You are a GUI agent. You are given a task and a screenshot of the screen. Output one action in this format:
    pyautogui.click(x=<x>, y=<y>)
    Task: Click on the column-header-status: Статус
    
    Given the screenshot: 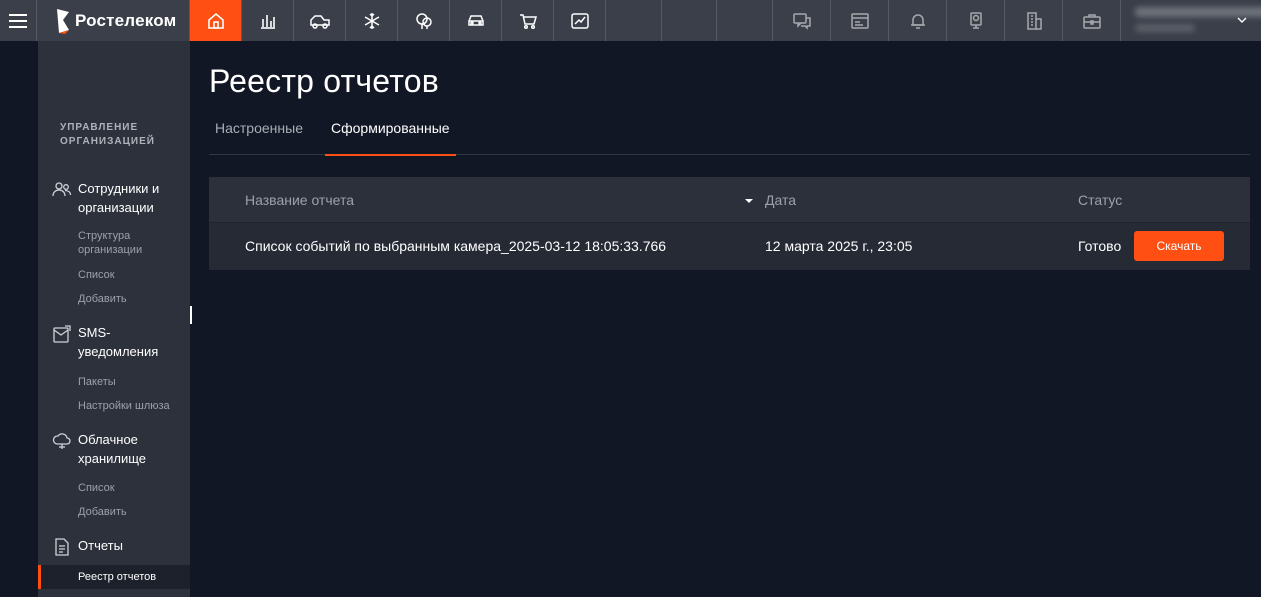 What is the action you would take?
    pyautogui.click(x=1100, y=200)
    